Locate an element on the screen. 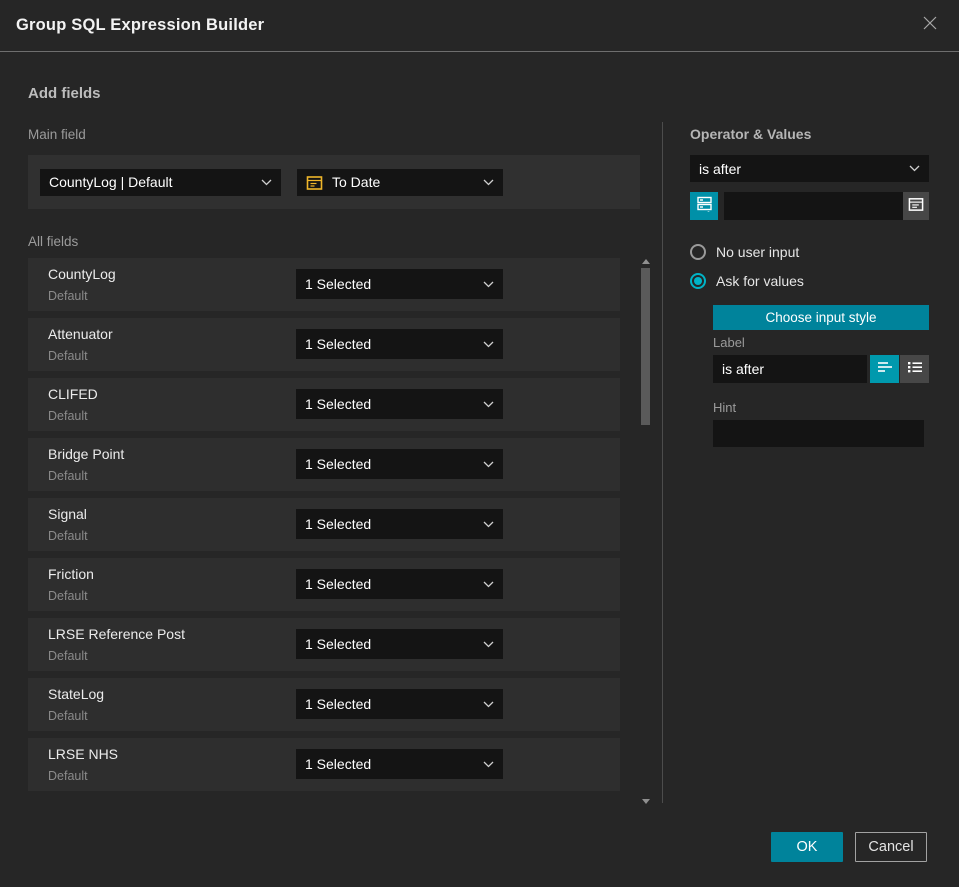 Image resolution: width=959 pixels, height=887 pixels. main-field-select-value: CountyLog | Default is located at coordinates (111, 182).